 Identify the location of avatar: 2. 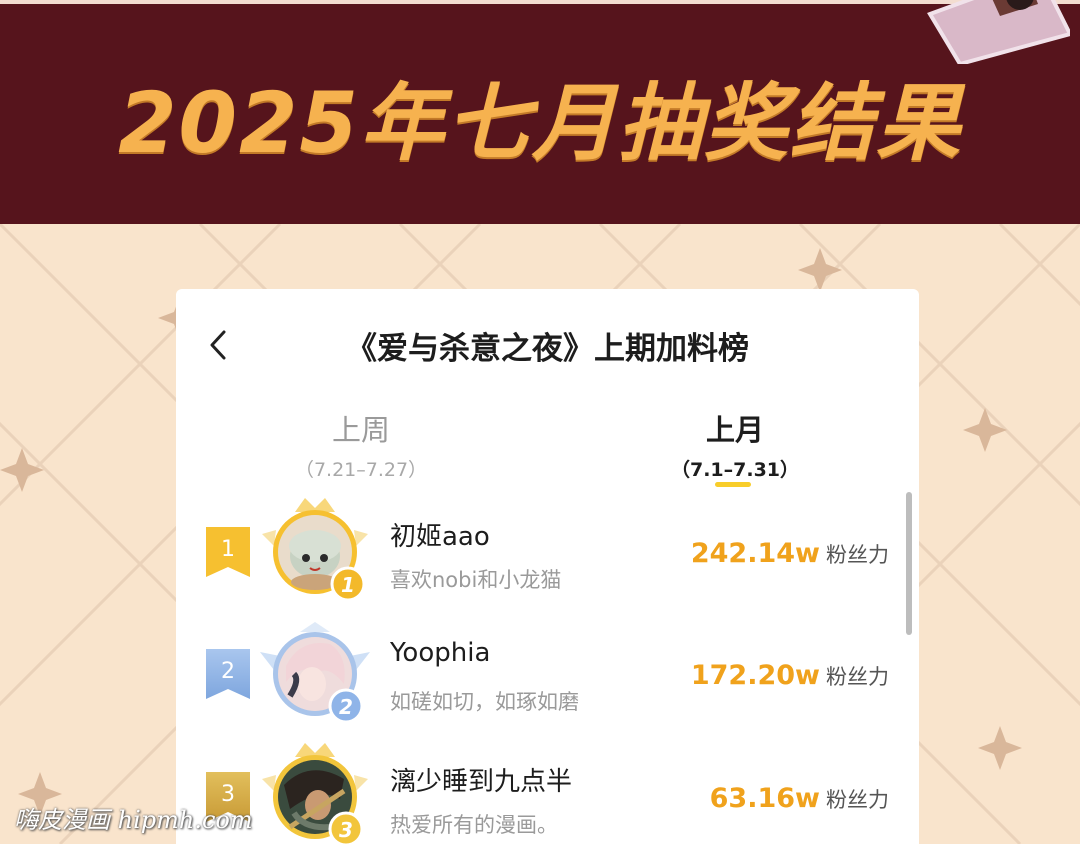
(315, 671).